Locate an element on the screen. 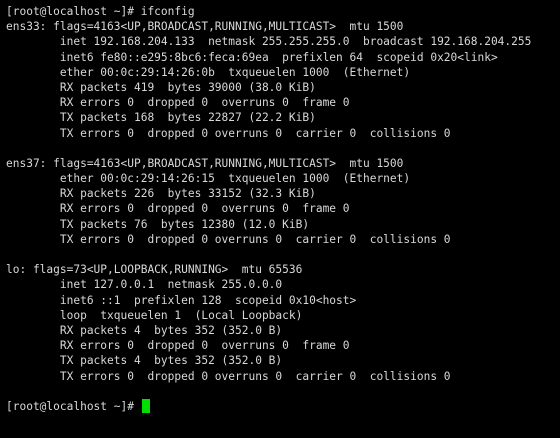 This screenshot has width=560, height=438. output-line: TX packets 168 bytes 22827 (22.2 KiB) is located at coordinates (161, 118).